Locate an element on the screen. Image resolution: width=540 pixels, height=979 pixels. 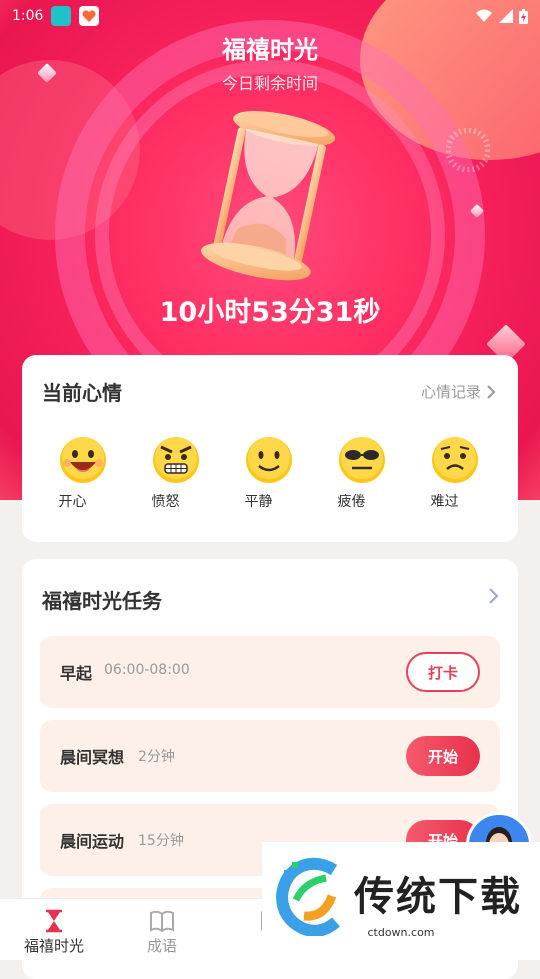
tab-idioms: 成语 is located at coordinates (162, 929).